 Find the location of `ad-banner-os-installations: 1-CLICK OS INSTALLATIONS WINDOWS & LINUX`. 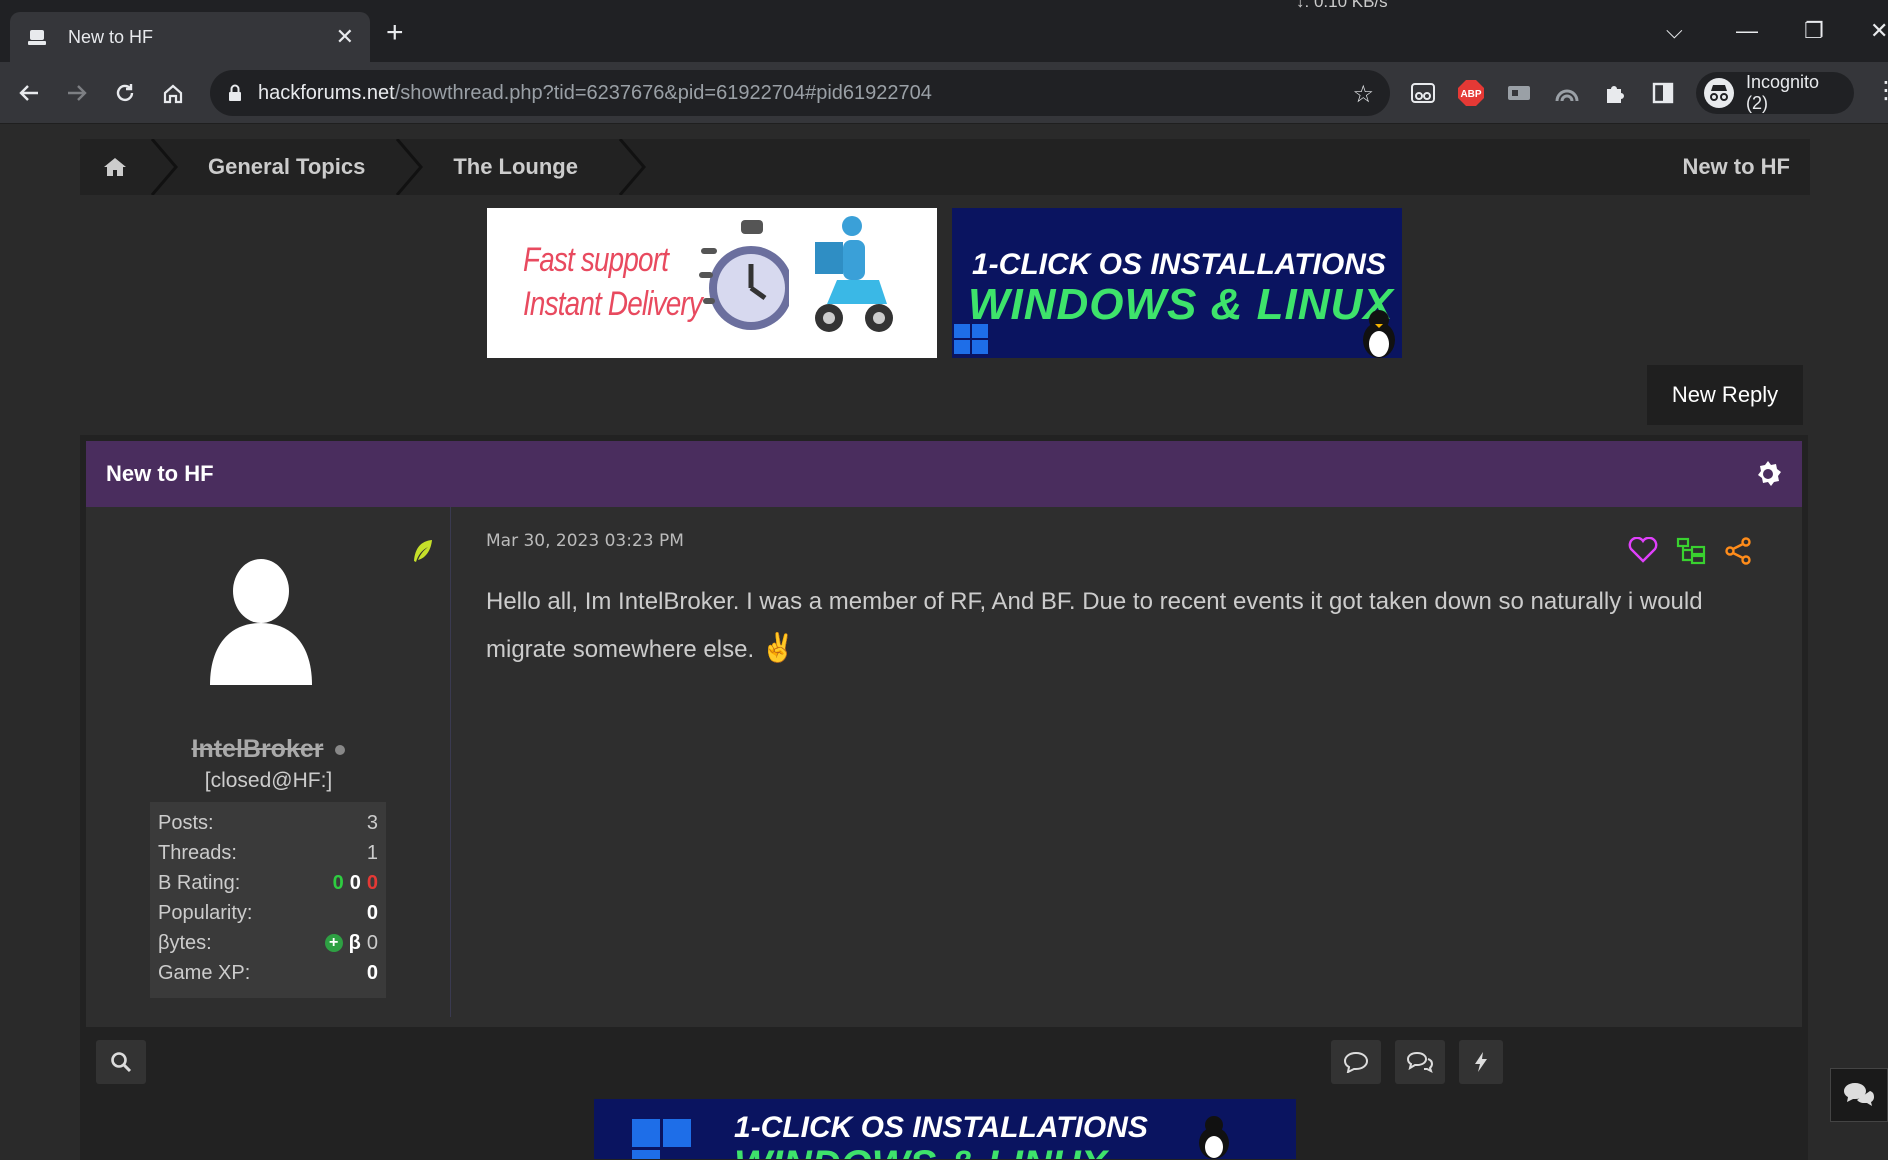

ad-banner-os-installations: 1-CLICK OS INSTALLATIONS WINDOWS & LINUX is located at coordinates (1177, 283).